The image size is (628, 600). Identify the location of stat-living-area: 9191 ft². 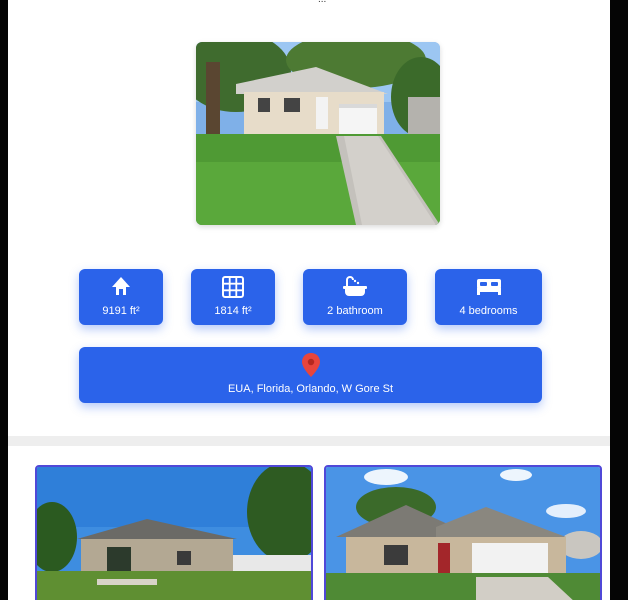
(121, 297).